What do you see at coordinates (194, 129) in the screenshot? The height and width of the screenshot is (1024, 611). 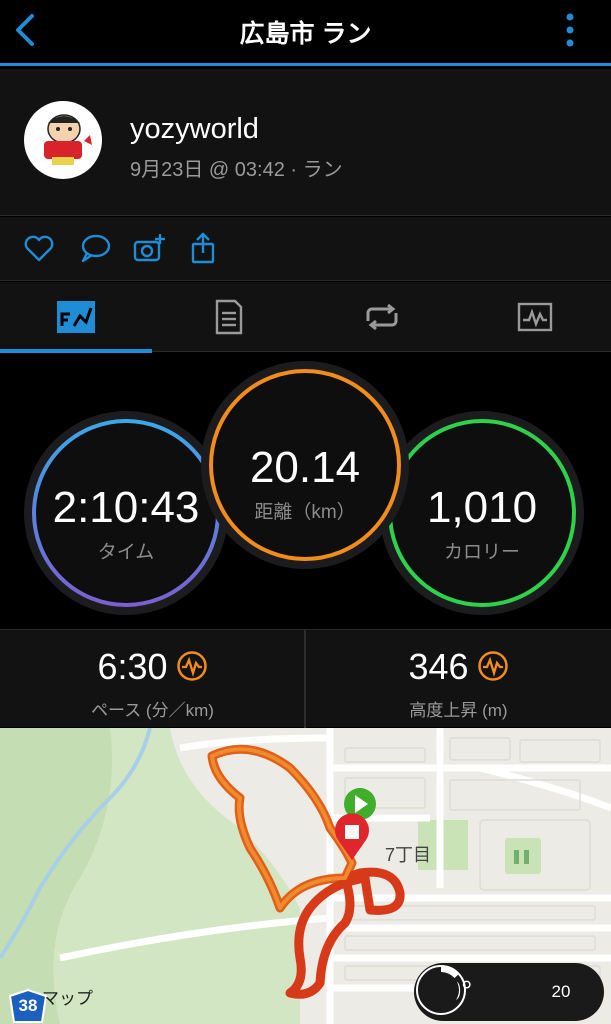 I see `username: yozyworld` at bounding box center [194, 129].